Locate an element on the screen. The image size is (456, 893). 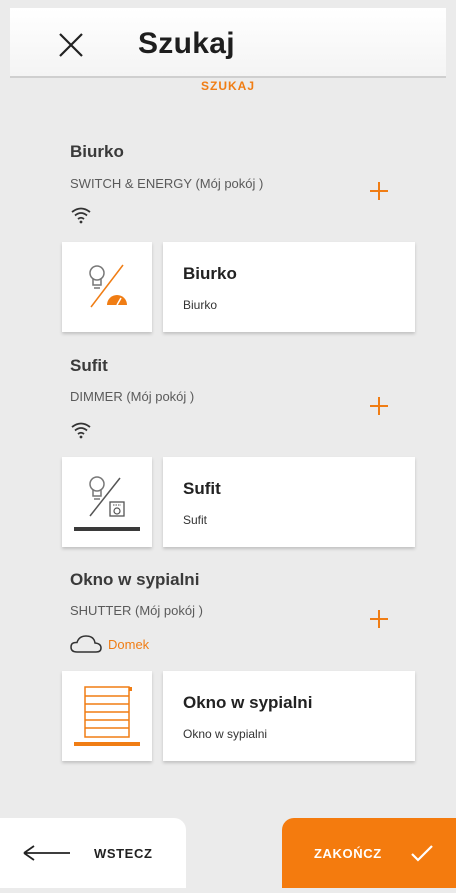
finish-button: ZAKOŃCZ is located at coordinates (369, 853).